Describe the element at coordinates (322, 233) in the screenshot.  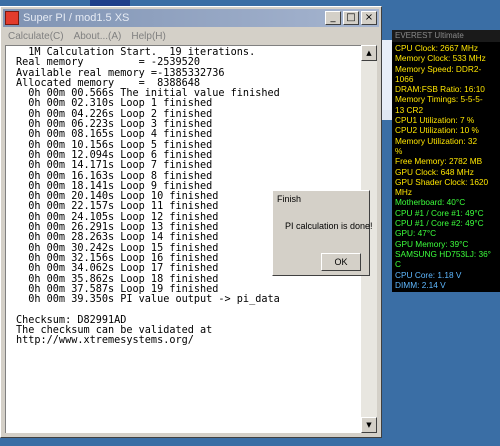
I see `finish-dialog: Finish PI calculation is done! OK` at that location.